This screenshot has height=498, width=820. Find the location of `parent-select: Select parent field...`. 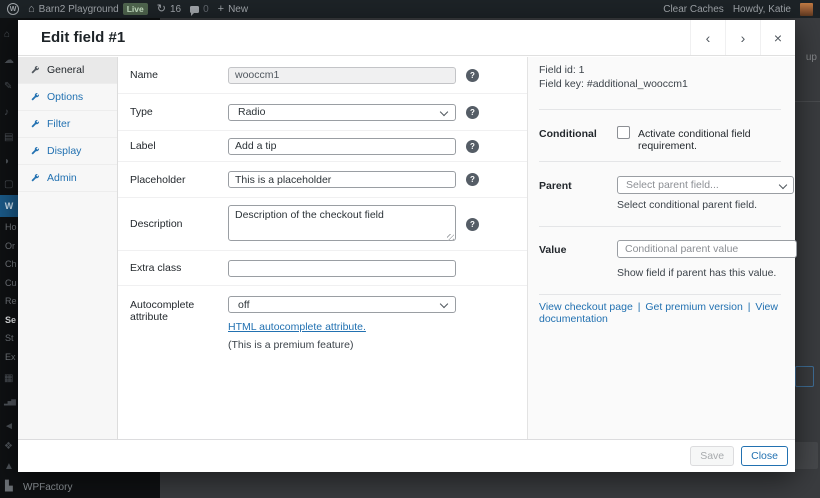

parent-select: Select parent field... is located at coordinates (705, 185).